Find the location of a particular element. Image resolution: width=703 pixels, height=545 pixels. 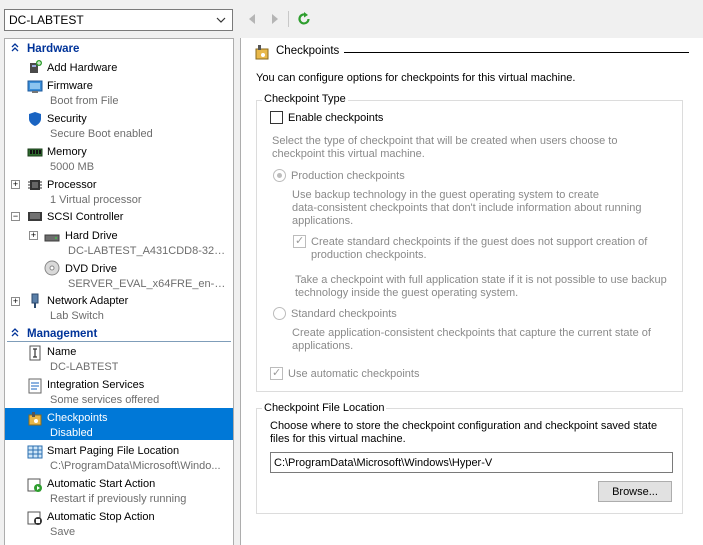

chevron-down-icon is located at coordinates (221, 20).